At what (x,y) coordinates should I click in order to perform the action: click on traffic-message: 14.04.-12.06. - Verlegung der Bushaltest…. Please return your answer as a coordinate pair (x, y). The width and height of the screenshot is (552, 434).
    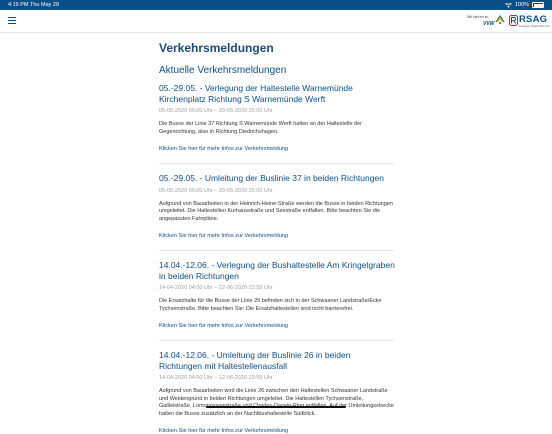
    Looking at the image, I should click on (277, 300).